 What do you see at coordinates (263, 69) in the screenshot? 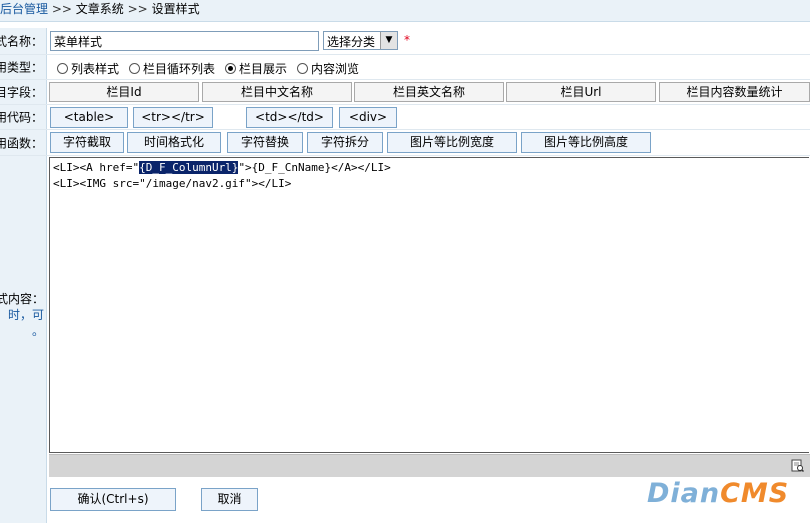
I see `radio-label: 栏目展示` at bounding box center [263, 69].